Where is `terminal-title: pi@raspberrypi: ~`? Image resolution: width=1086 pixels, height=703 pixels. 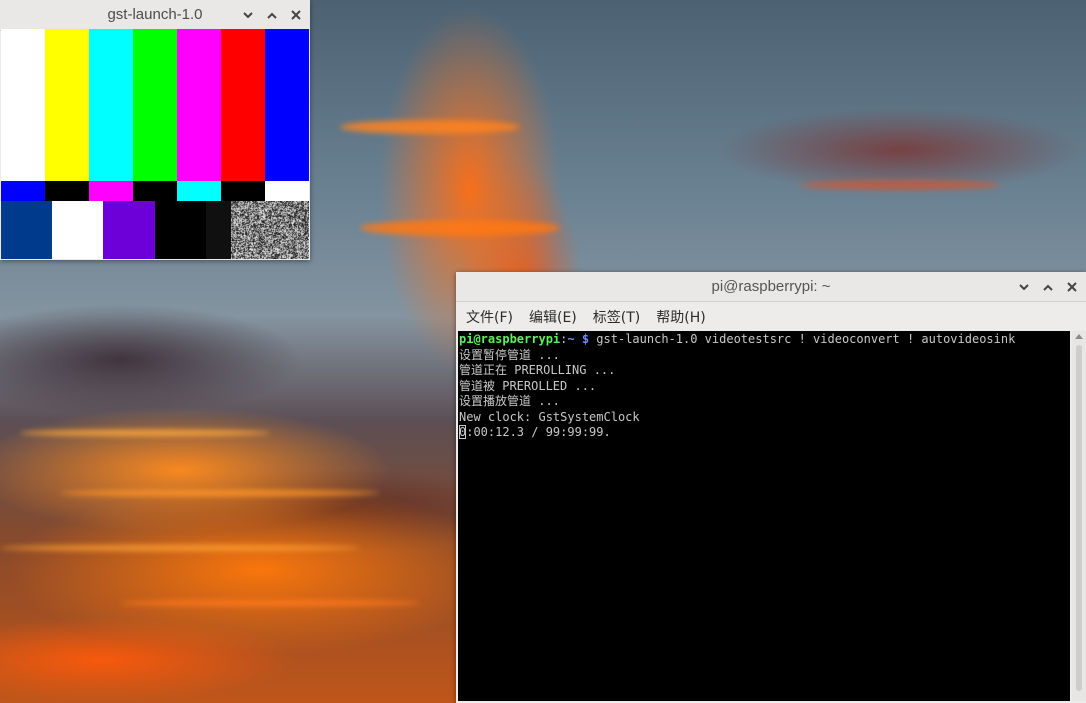 terminal-title: pi@raspberrypi: ~ is located at coordinates (771, 286).